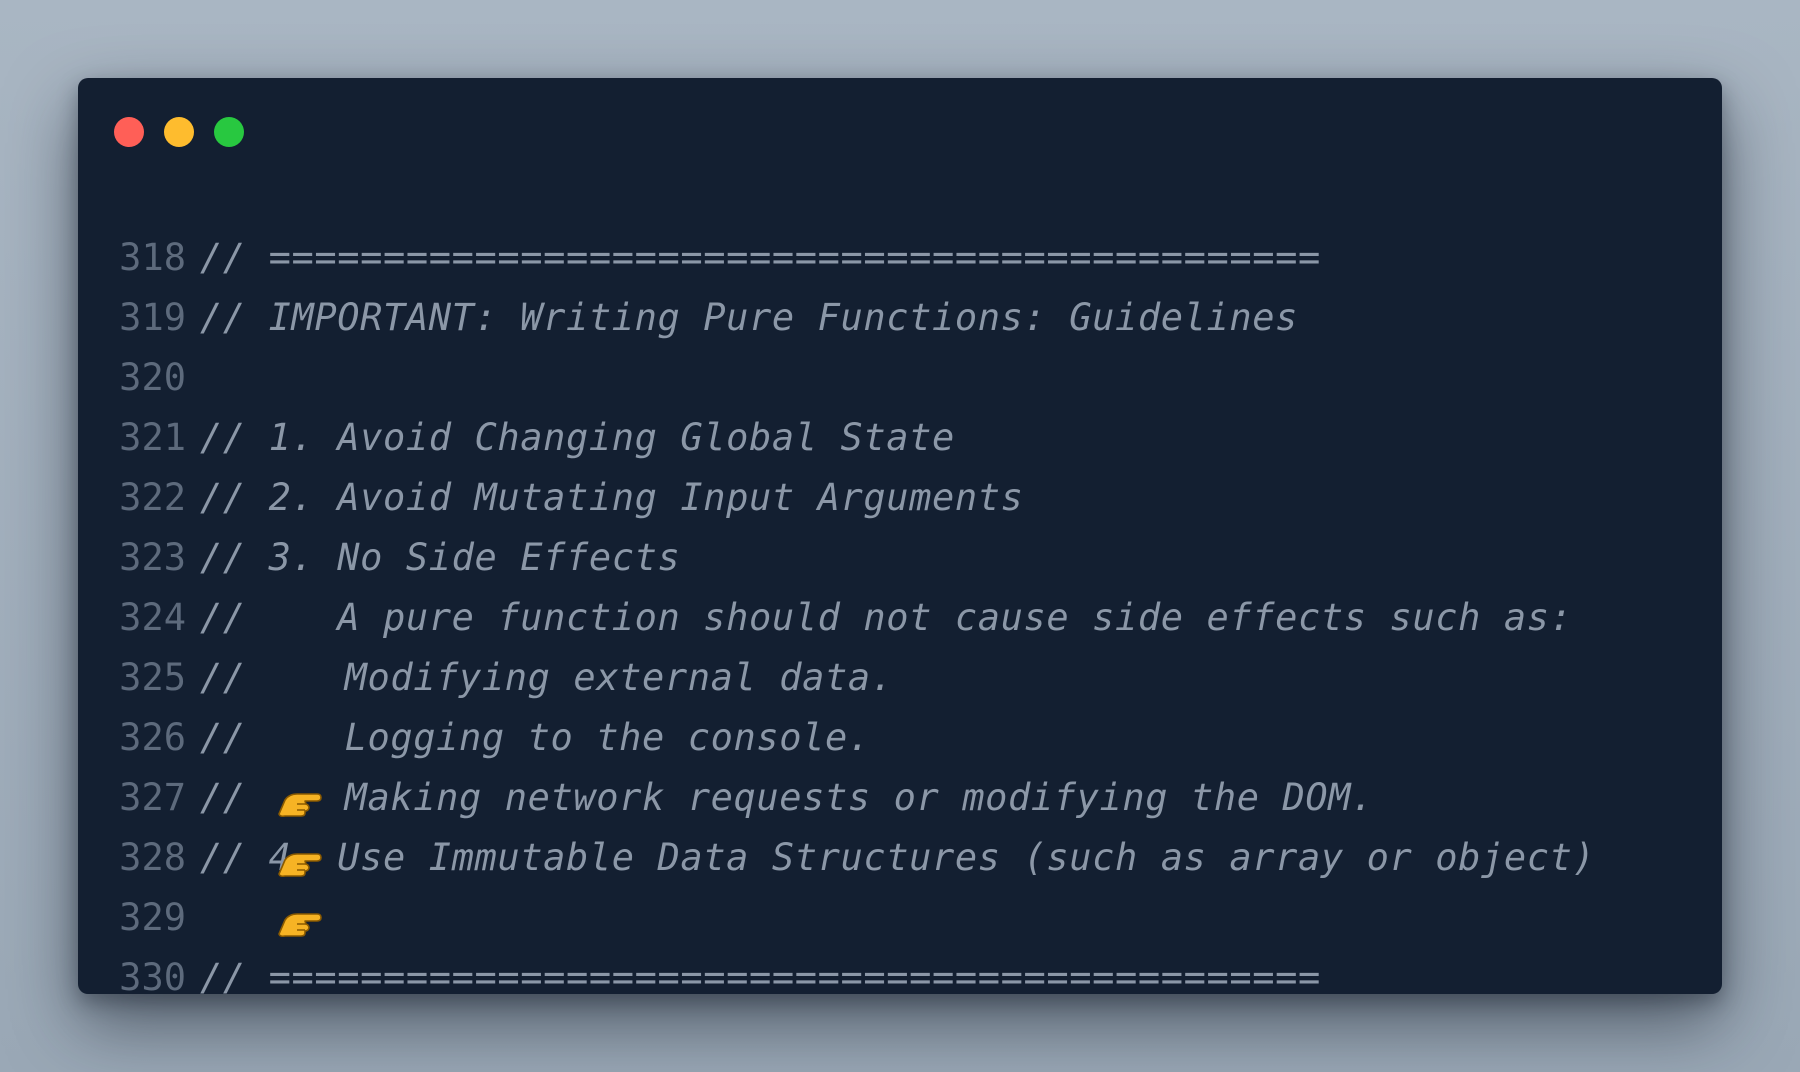 The image size is (1800, 1072). I want to click on line-number: 318, so click(152, 257).